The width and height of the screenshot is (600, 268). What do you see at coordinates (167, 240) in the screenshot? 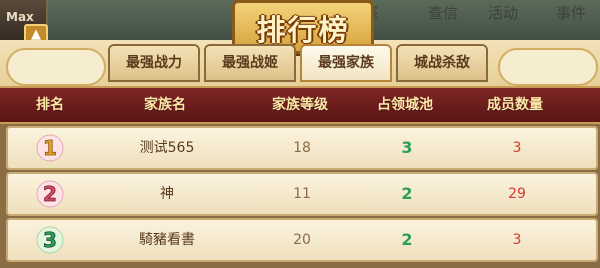
I see `family-name: 騎豬看書` at bounding box center [167, 240].